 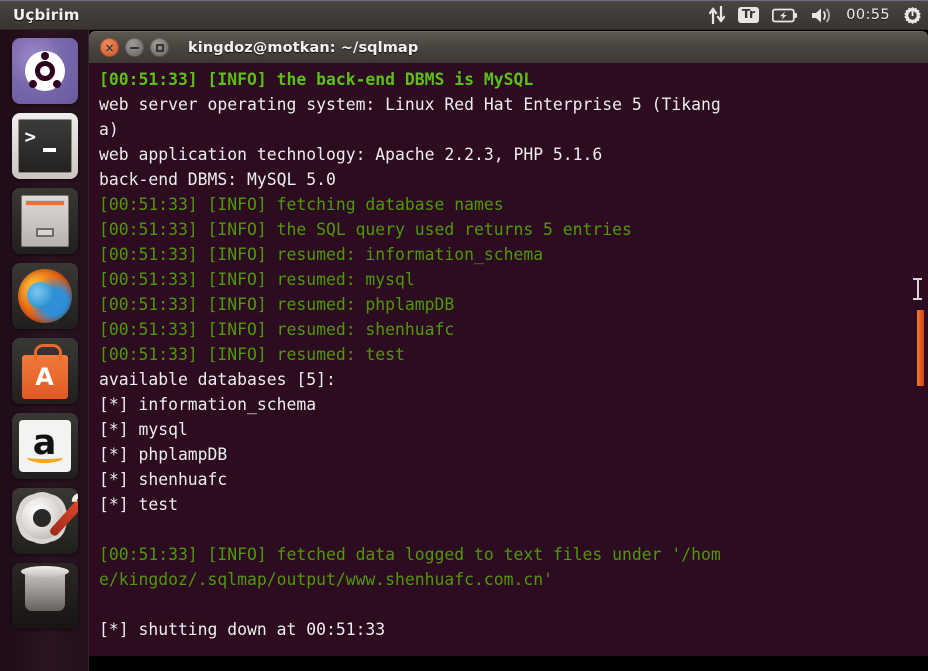 What do you see at coordinates (252, 354) in the screenshot?
I see `terminal-line-segment: [00:51:33] [INFO] resumed: test` at bounding box center [252, 354].